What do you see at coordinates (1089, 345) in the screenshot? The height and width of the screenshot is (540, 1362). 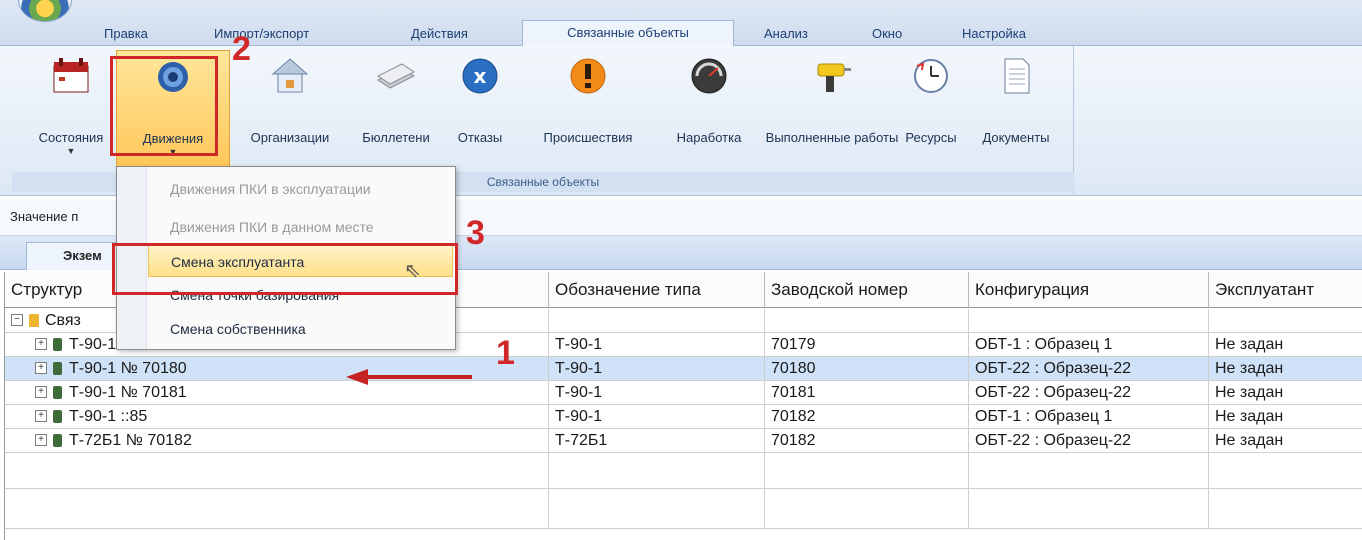 I see `cell-configuration: ОБТ-1 : Образец 1` at bounding box center [1089, 345].